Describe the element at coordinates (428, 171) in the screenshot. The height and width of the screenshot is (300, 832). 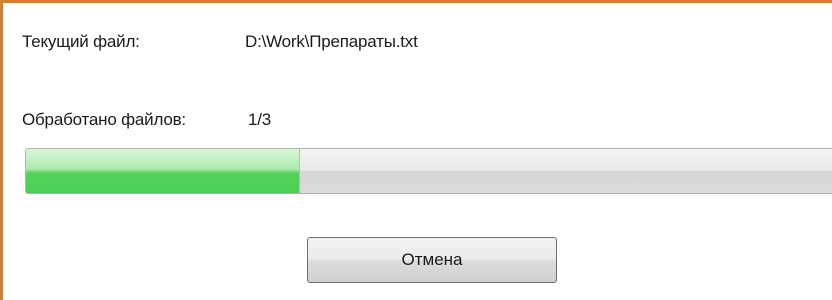
I see `progress-bar` at that location.